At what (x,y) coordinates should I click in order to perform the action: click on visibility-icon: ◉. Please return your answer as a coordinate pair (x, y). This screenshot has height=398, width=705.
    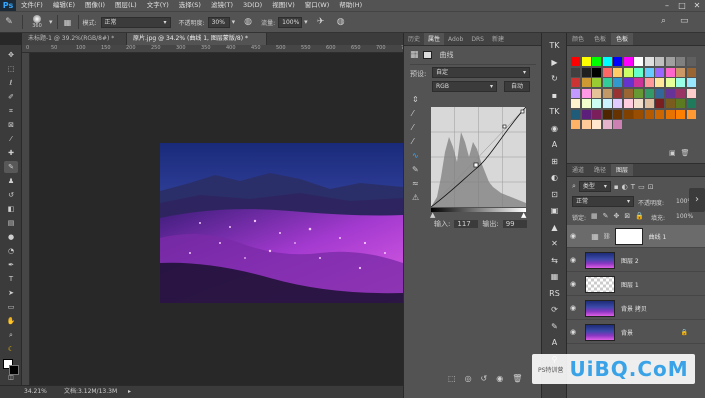
    Looking at the image, I should click on (499, 378).